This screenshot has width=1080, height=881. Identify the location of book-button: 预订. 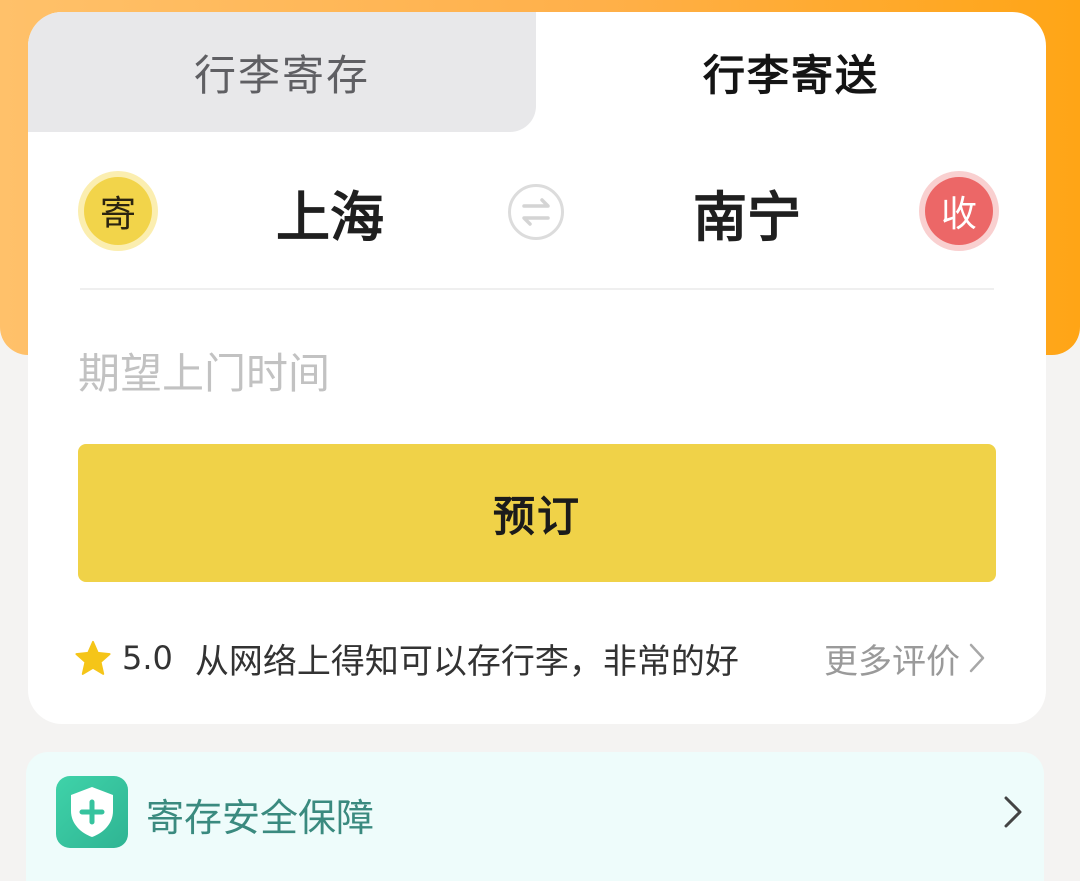
(537, 513).